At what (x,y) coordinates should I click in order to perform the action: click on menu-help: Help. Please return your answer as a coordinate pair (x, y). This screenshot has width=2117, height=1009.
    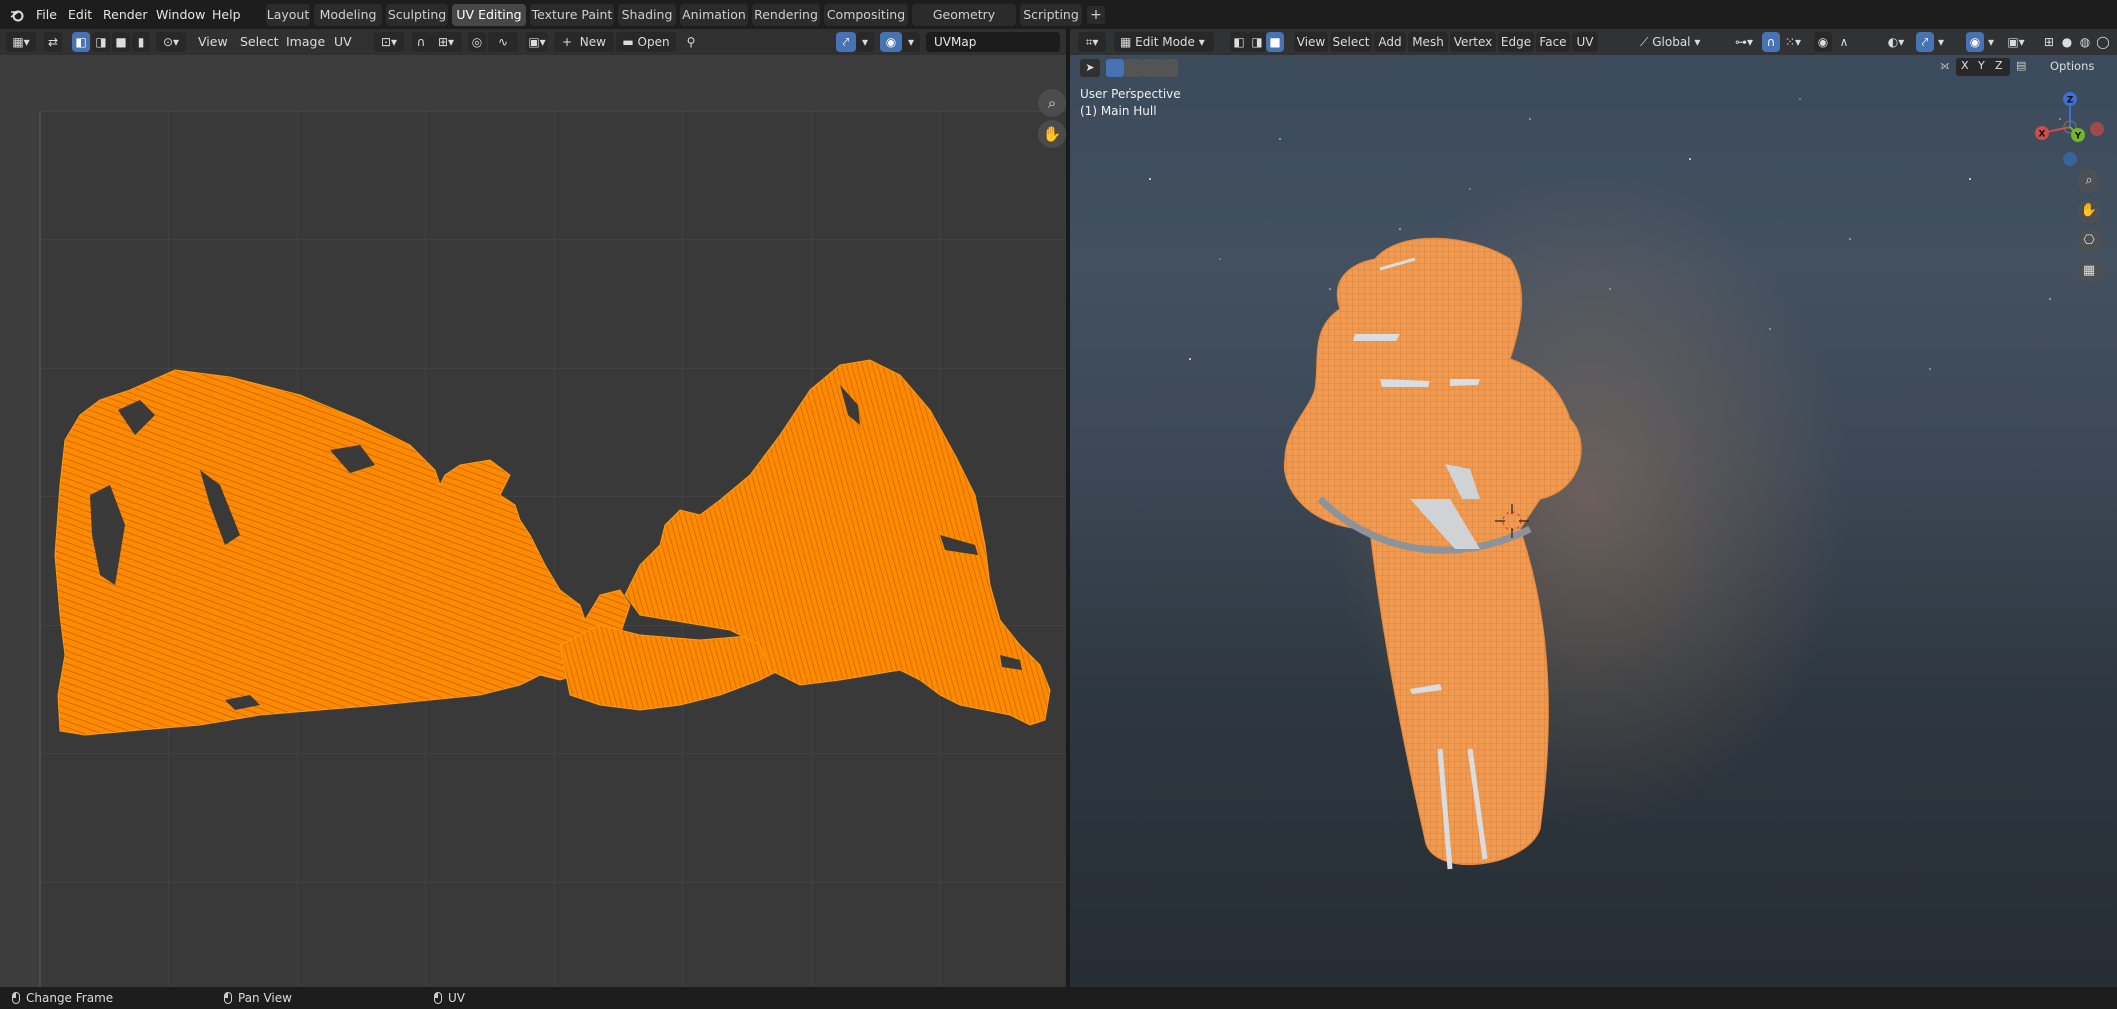
    Looking at the image, I should click on (226, 15).